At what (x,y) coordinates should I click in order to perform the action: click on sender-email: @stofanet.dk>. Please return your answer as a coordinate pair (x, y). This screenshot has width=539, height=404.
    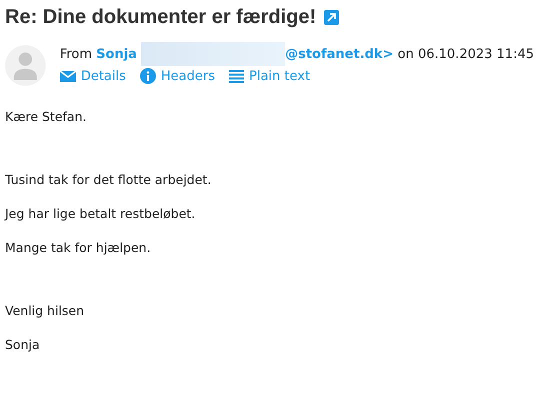
    Looking at the image, I should click on (339, 54).